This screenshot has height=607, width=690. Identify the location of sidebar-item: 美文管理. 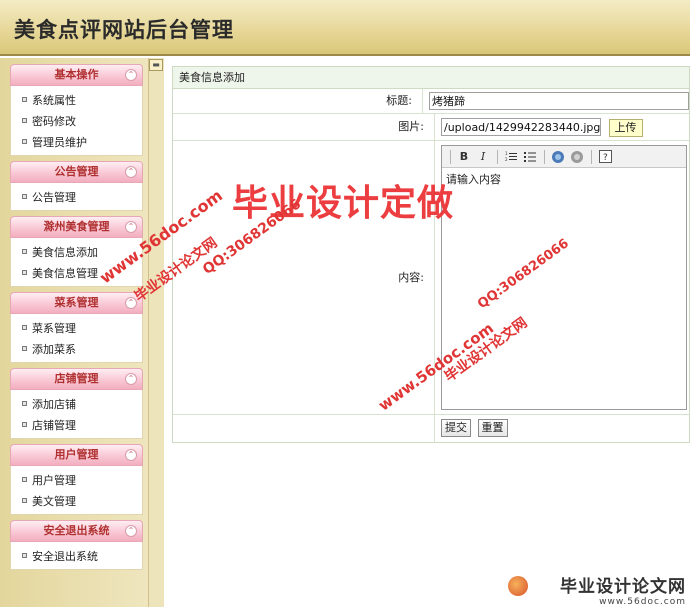
(76, 500).